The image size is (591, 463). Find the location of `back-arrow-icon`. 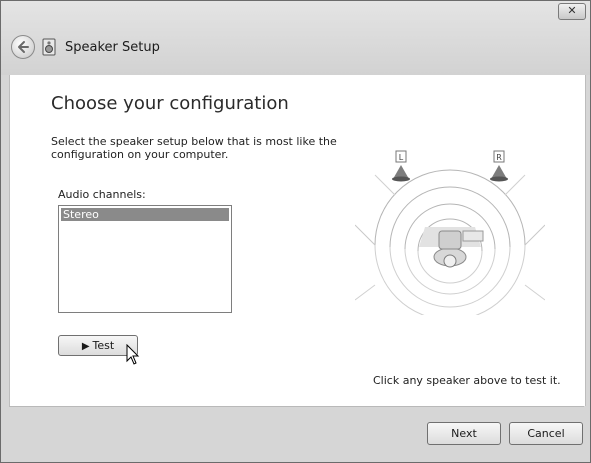

back-arrow-icon is located at coordinates (23, 47).